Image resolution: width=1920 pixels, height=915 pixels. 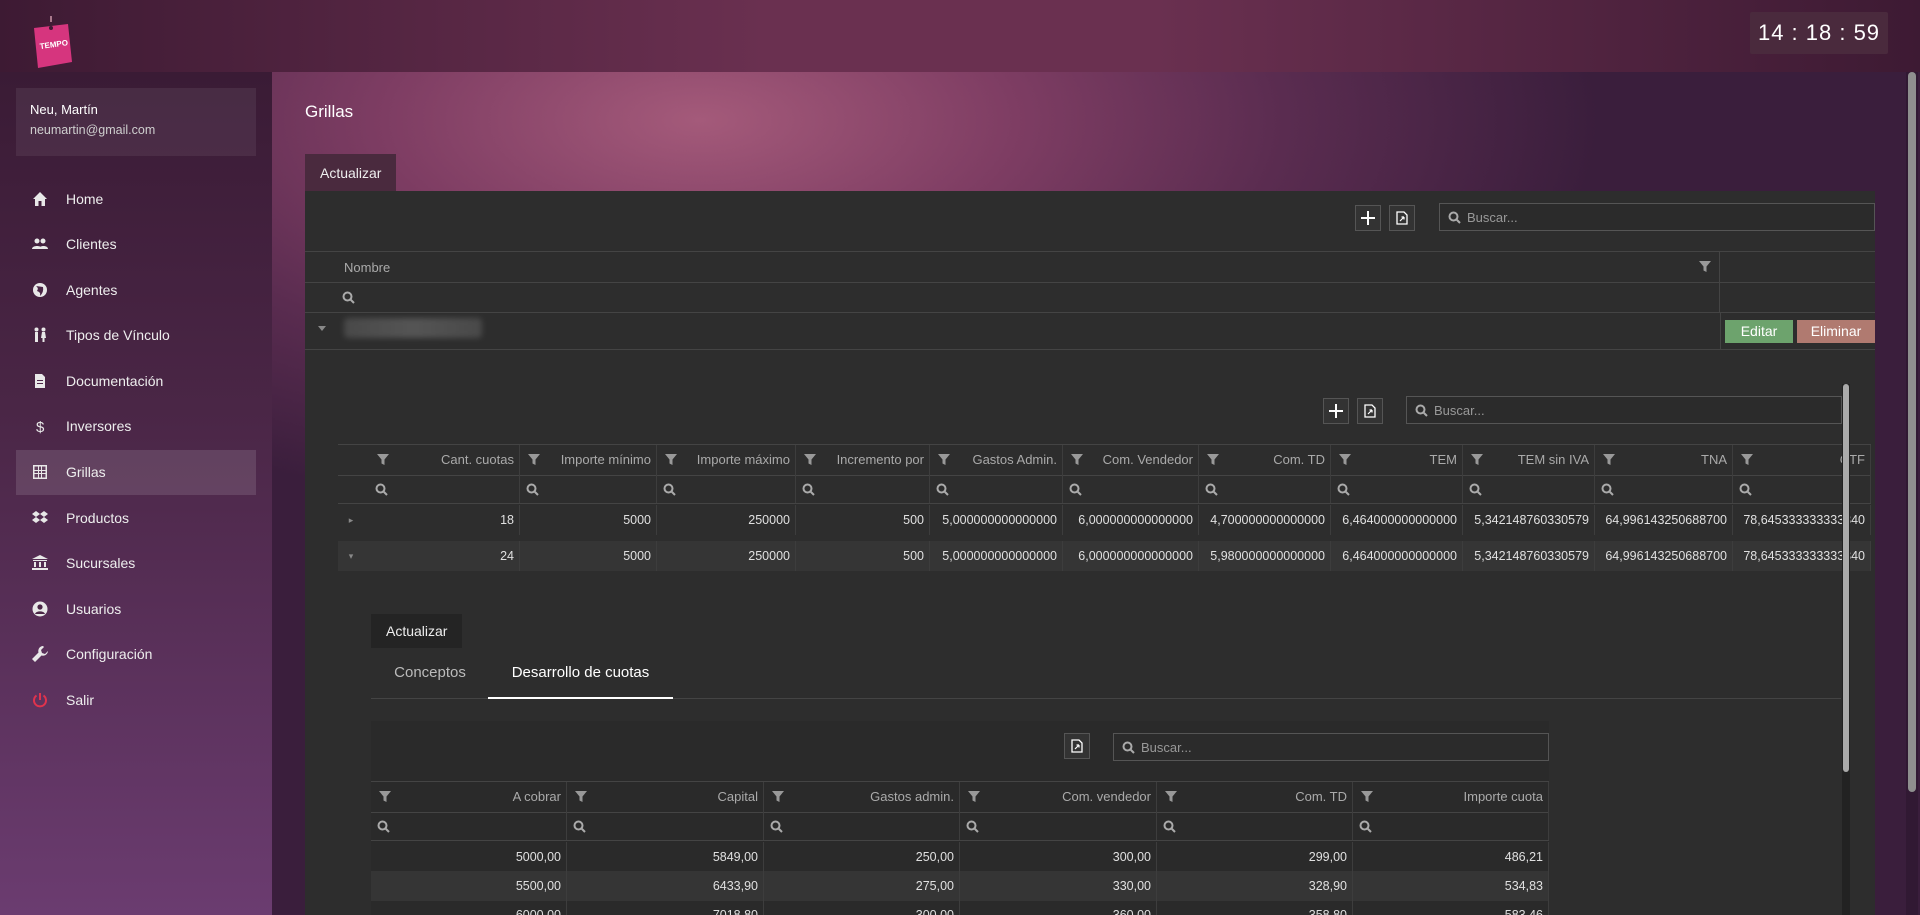 I want to click on column-header: CTF, so click(x=1802, y=460).